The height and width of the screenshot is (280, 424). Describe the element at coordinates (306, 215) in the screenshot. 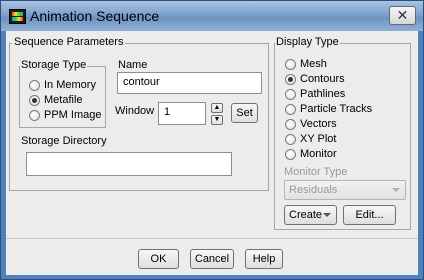

I see `create-label: Create` at that location.